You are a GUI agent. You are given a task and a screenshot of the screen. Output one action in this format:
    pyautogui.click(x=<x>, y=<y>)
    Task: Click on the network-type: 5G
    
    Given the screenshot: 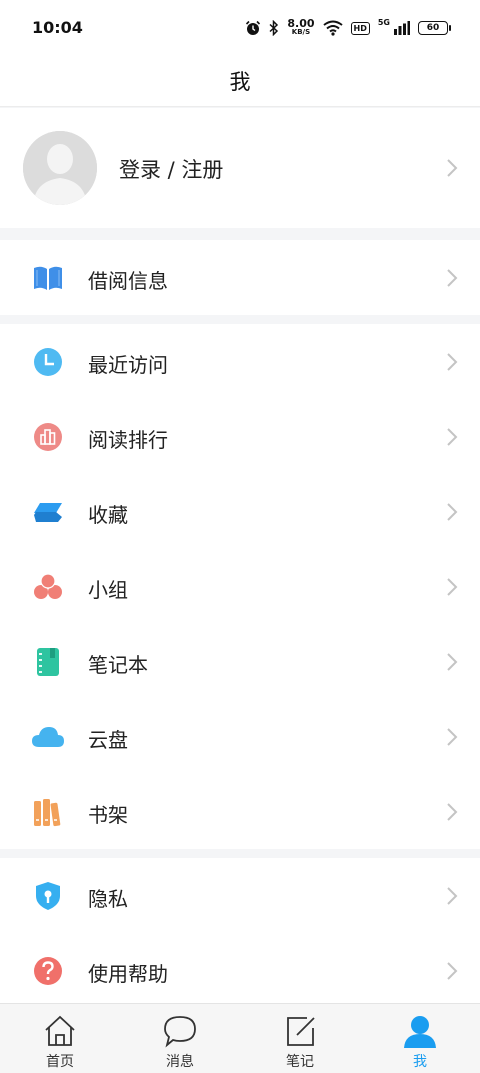 What is the action you would take?
    pyautogui.click(x=383, y=22)
    